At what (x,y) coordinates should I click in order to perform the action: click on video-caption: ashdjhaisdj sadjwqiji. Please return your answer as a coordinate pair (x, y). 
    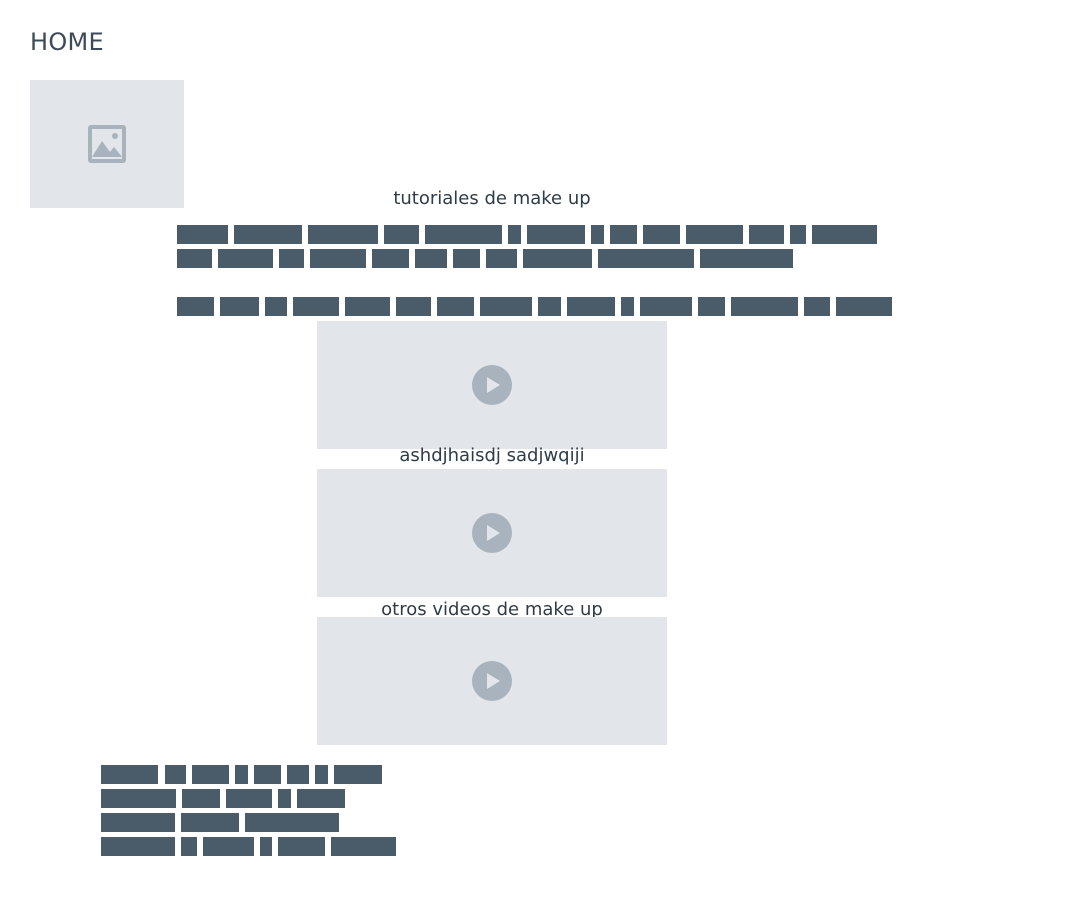
    Looking at the image, I should click on (492, 455).